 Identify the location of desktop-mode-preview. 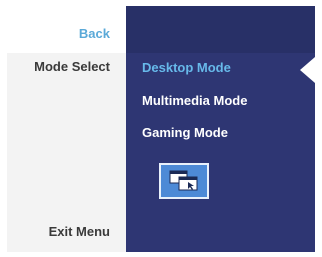
(184, 181).